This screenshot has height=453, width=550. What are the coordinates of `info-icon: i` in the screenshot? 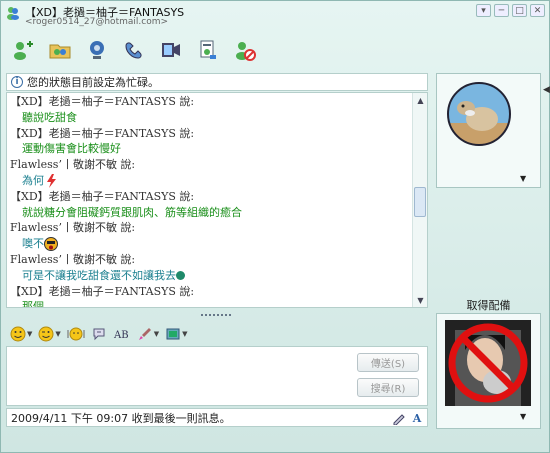 It's located at (17, 82).